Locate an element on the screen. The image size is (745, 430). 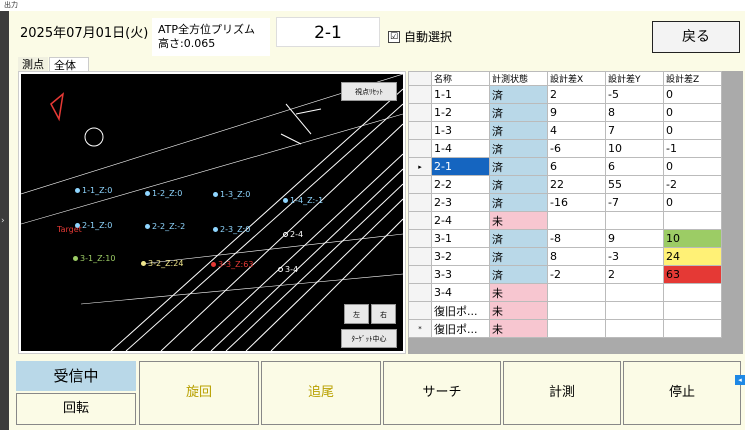
auto-select-checkbox: ☑ 自動選択 is located at coordinates (420, 36).